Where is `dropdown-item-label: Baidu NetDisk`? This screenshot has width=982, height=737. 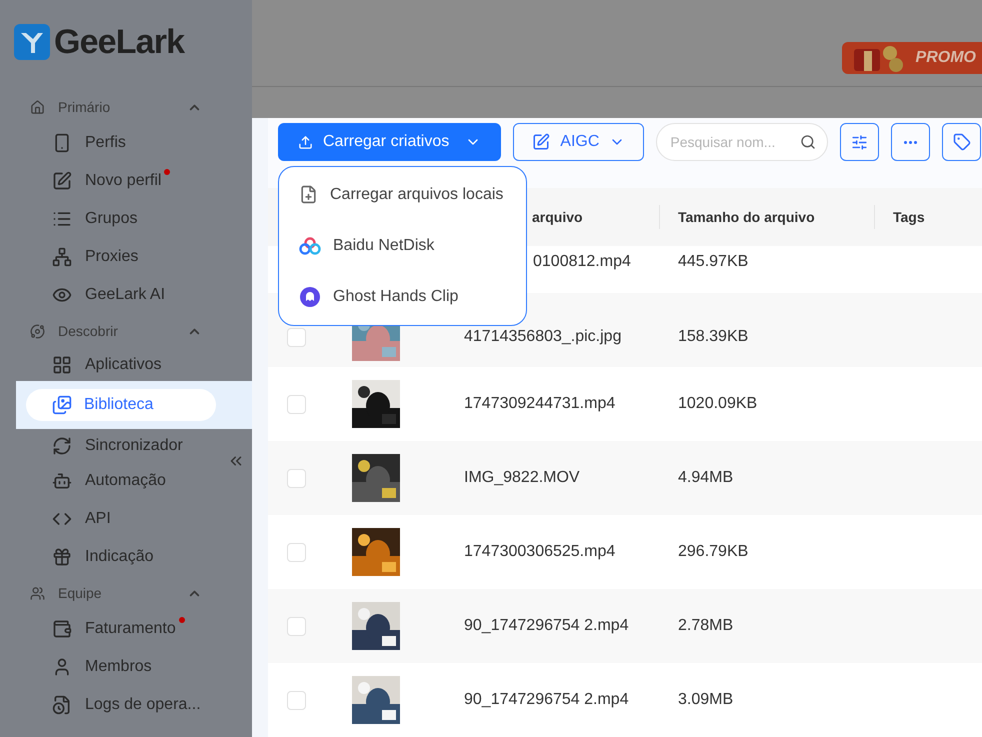
dropdown-item-label: Baidu NetDisk is located at coordinates (383, 246).